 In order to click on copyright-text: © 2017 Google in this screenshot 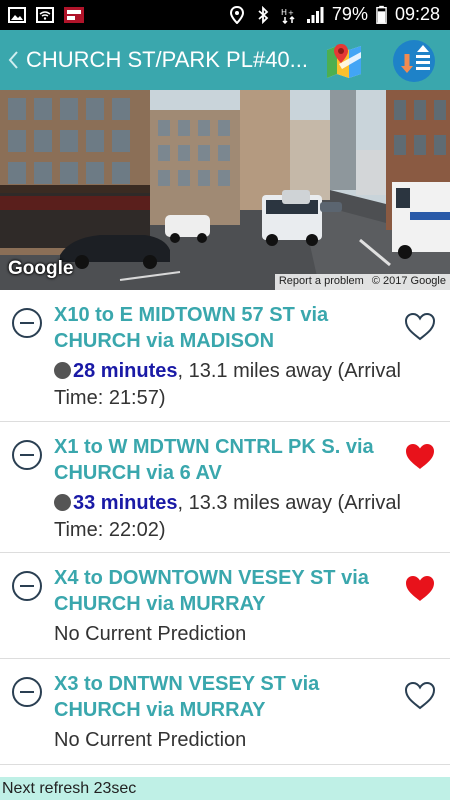, I will do `click(408, 281)`.